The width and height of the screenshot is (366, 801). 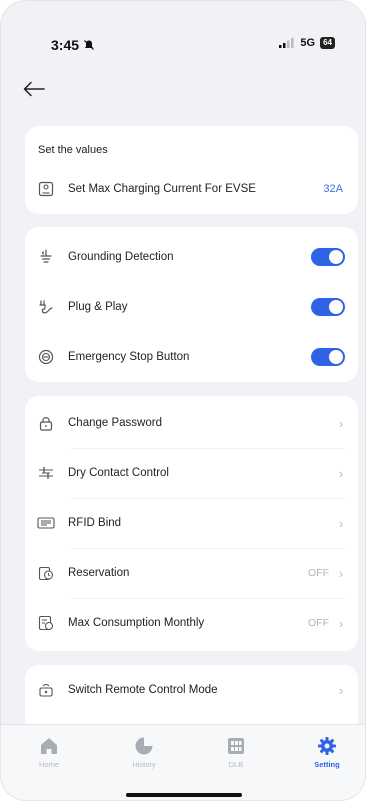 I want to click on dlb-icon, so click(x=236, y=746).